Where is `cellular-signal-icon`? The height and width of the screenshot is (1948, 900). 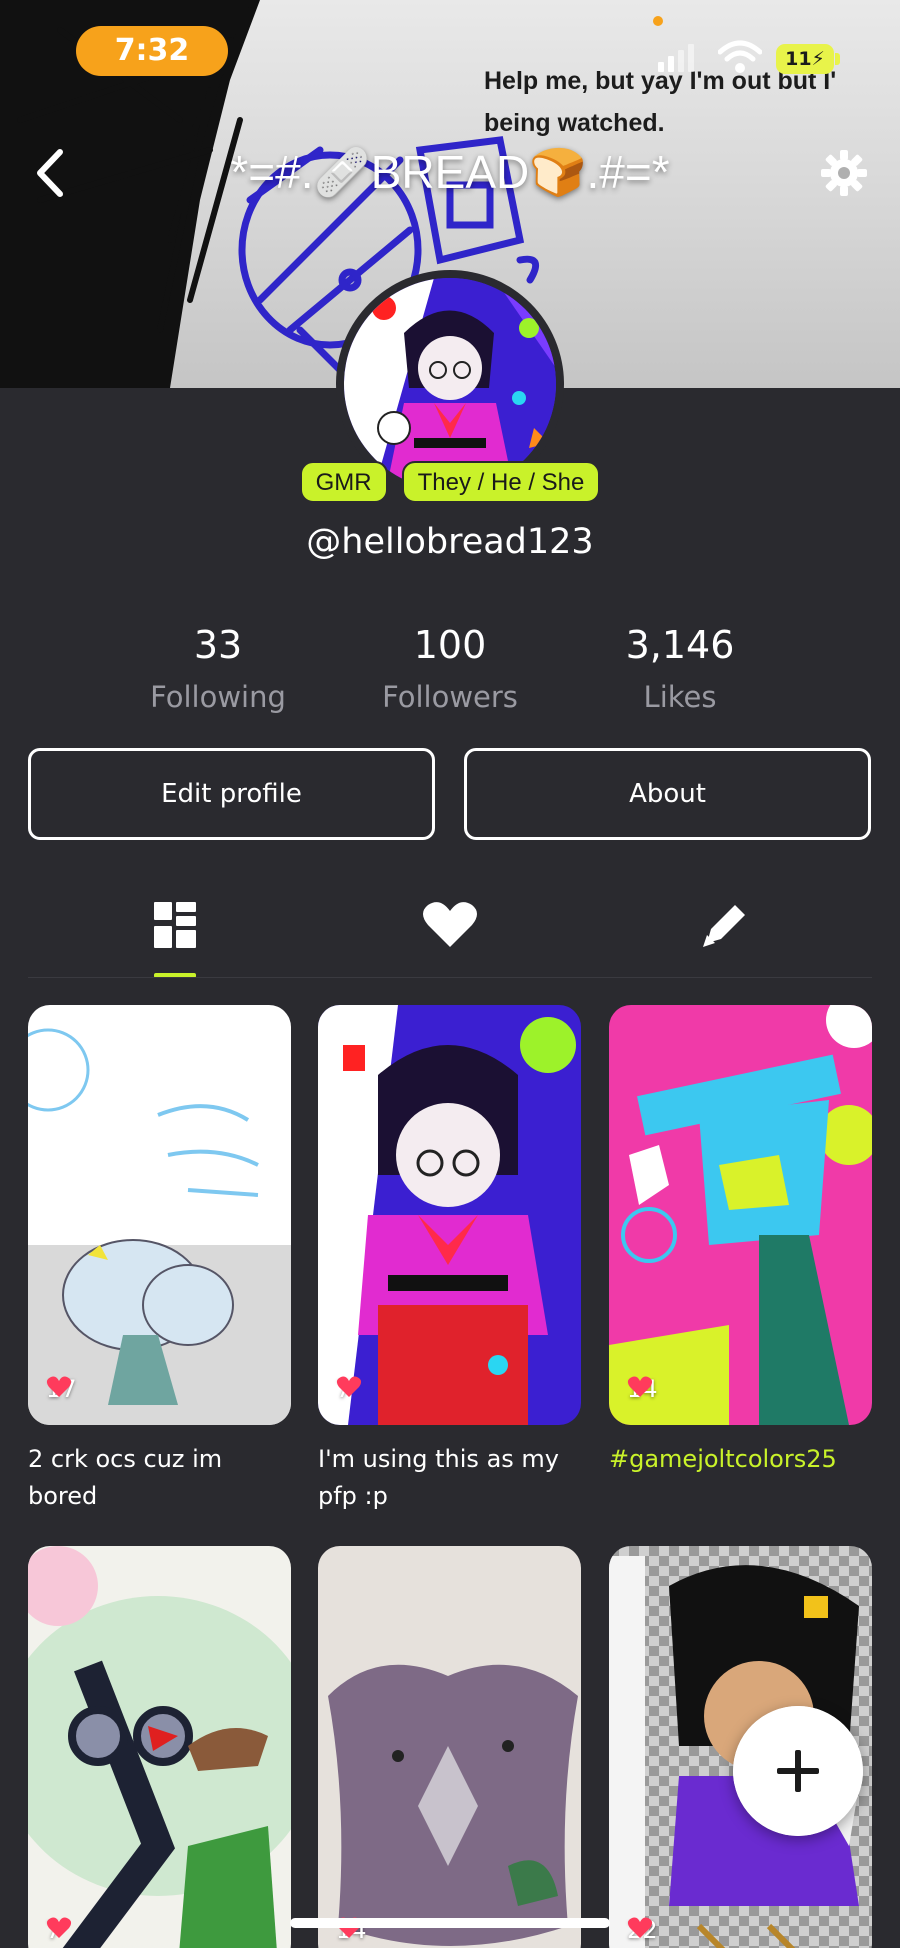 cellular-signal-icon is located at coordinates (676, 57).